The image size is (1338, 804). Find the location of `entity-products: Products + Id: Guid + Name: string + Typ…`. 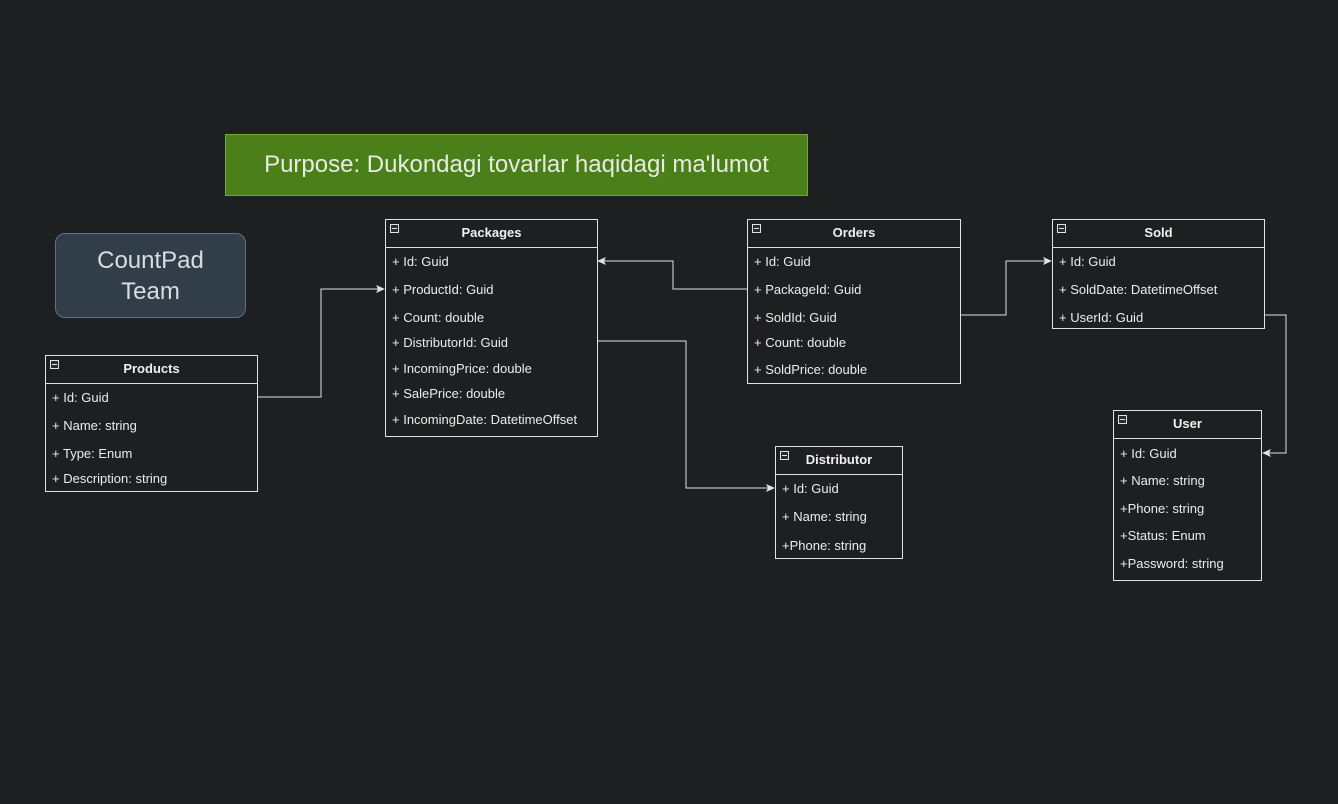

entity-products: Products + Id: Guid + Name: string + Typ… is located at coordinates (151, 423).